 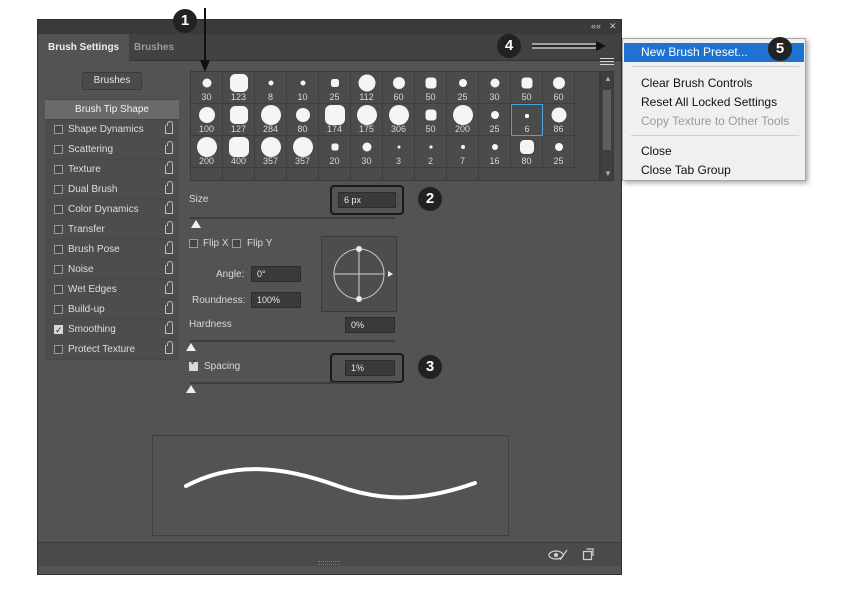 I want to click on callout-badge-1: 1, so click(x=185, y=21).